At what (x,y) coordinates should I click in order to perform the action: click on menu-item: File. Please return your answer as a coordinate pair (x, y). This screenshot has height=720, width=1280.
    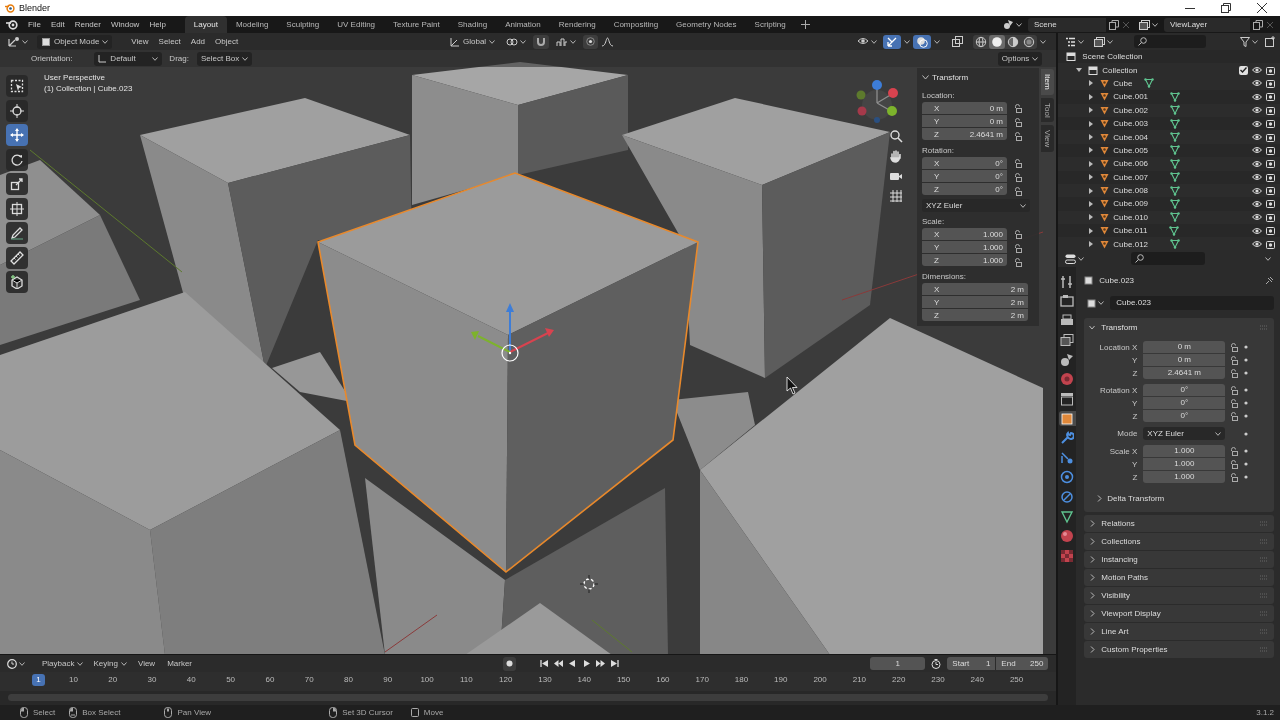
    Looking at the image, I should click on (34, 24).